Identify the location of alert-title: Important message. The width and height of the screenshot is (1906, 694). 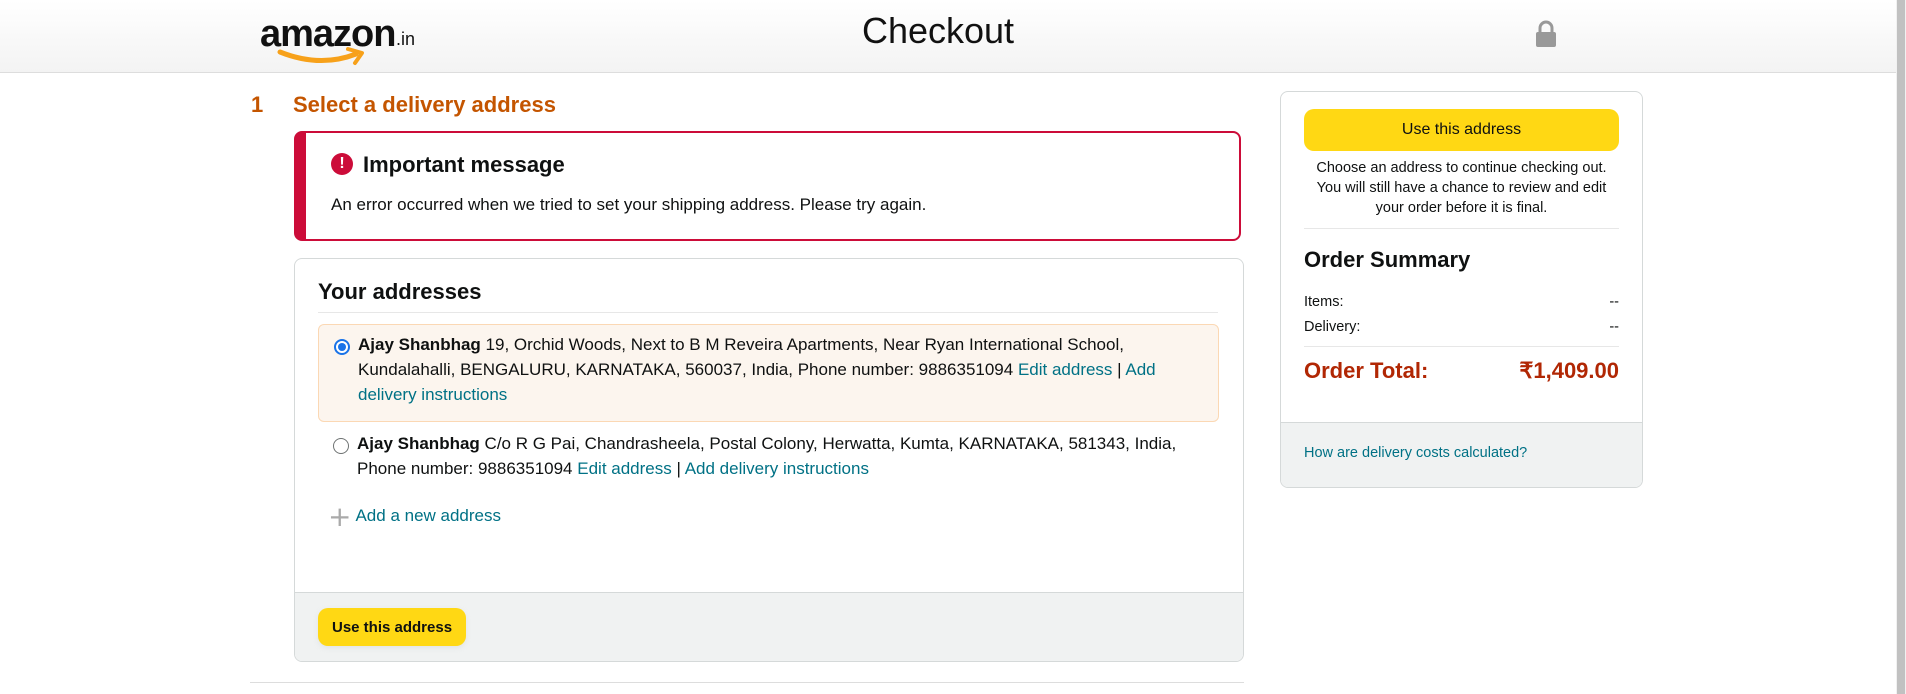
(464, 164).